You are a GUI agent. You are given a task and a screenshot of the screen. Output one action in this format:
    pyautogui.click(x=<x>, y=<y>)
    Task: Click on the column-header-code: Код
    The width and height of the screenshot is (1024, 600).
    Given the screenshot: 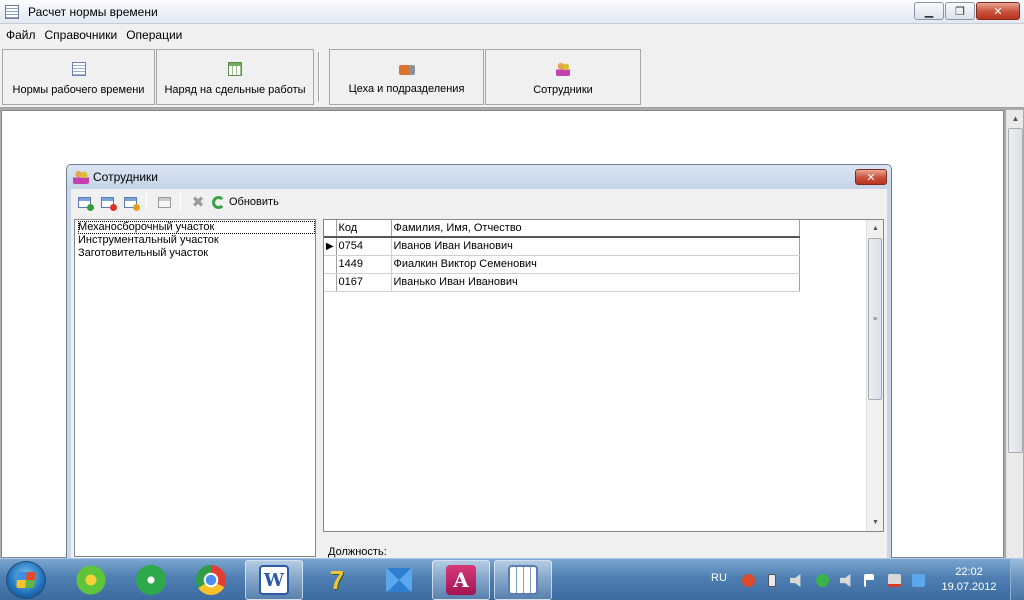 What is the action you would take?
    pyautogui.click(x=364, y=229)
    